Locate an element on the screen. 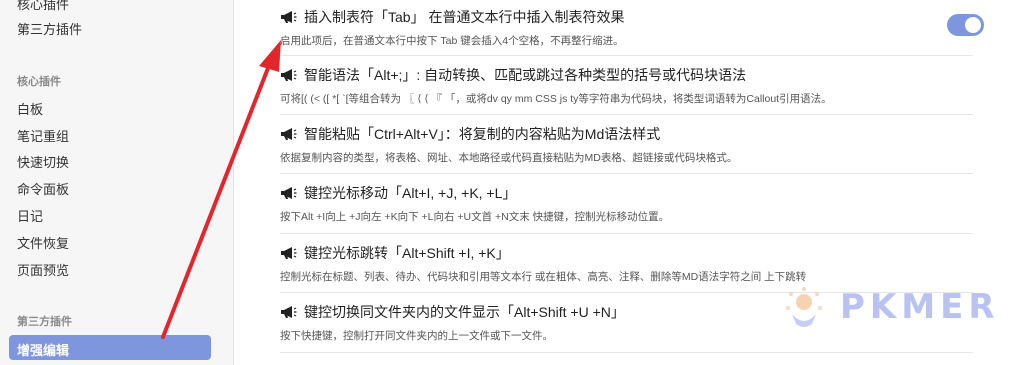 This screenshot has width=1021, height=365. sidebar-item-label: 增强编辑 is located at coordinates (43, 350).